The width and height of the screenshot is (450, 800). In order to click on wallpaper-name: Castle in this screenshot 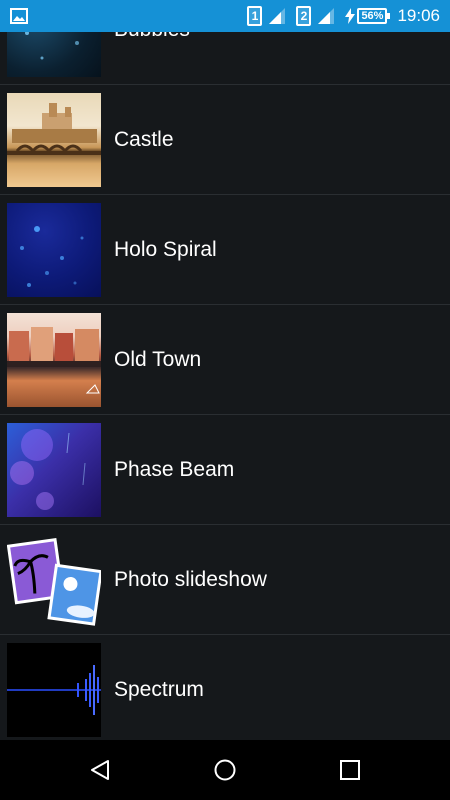, I will do `click(144, 139)`.